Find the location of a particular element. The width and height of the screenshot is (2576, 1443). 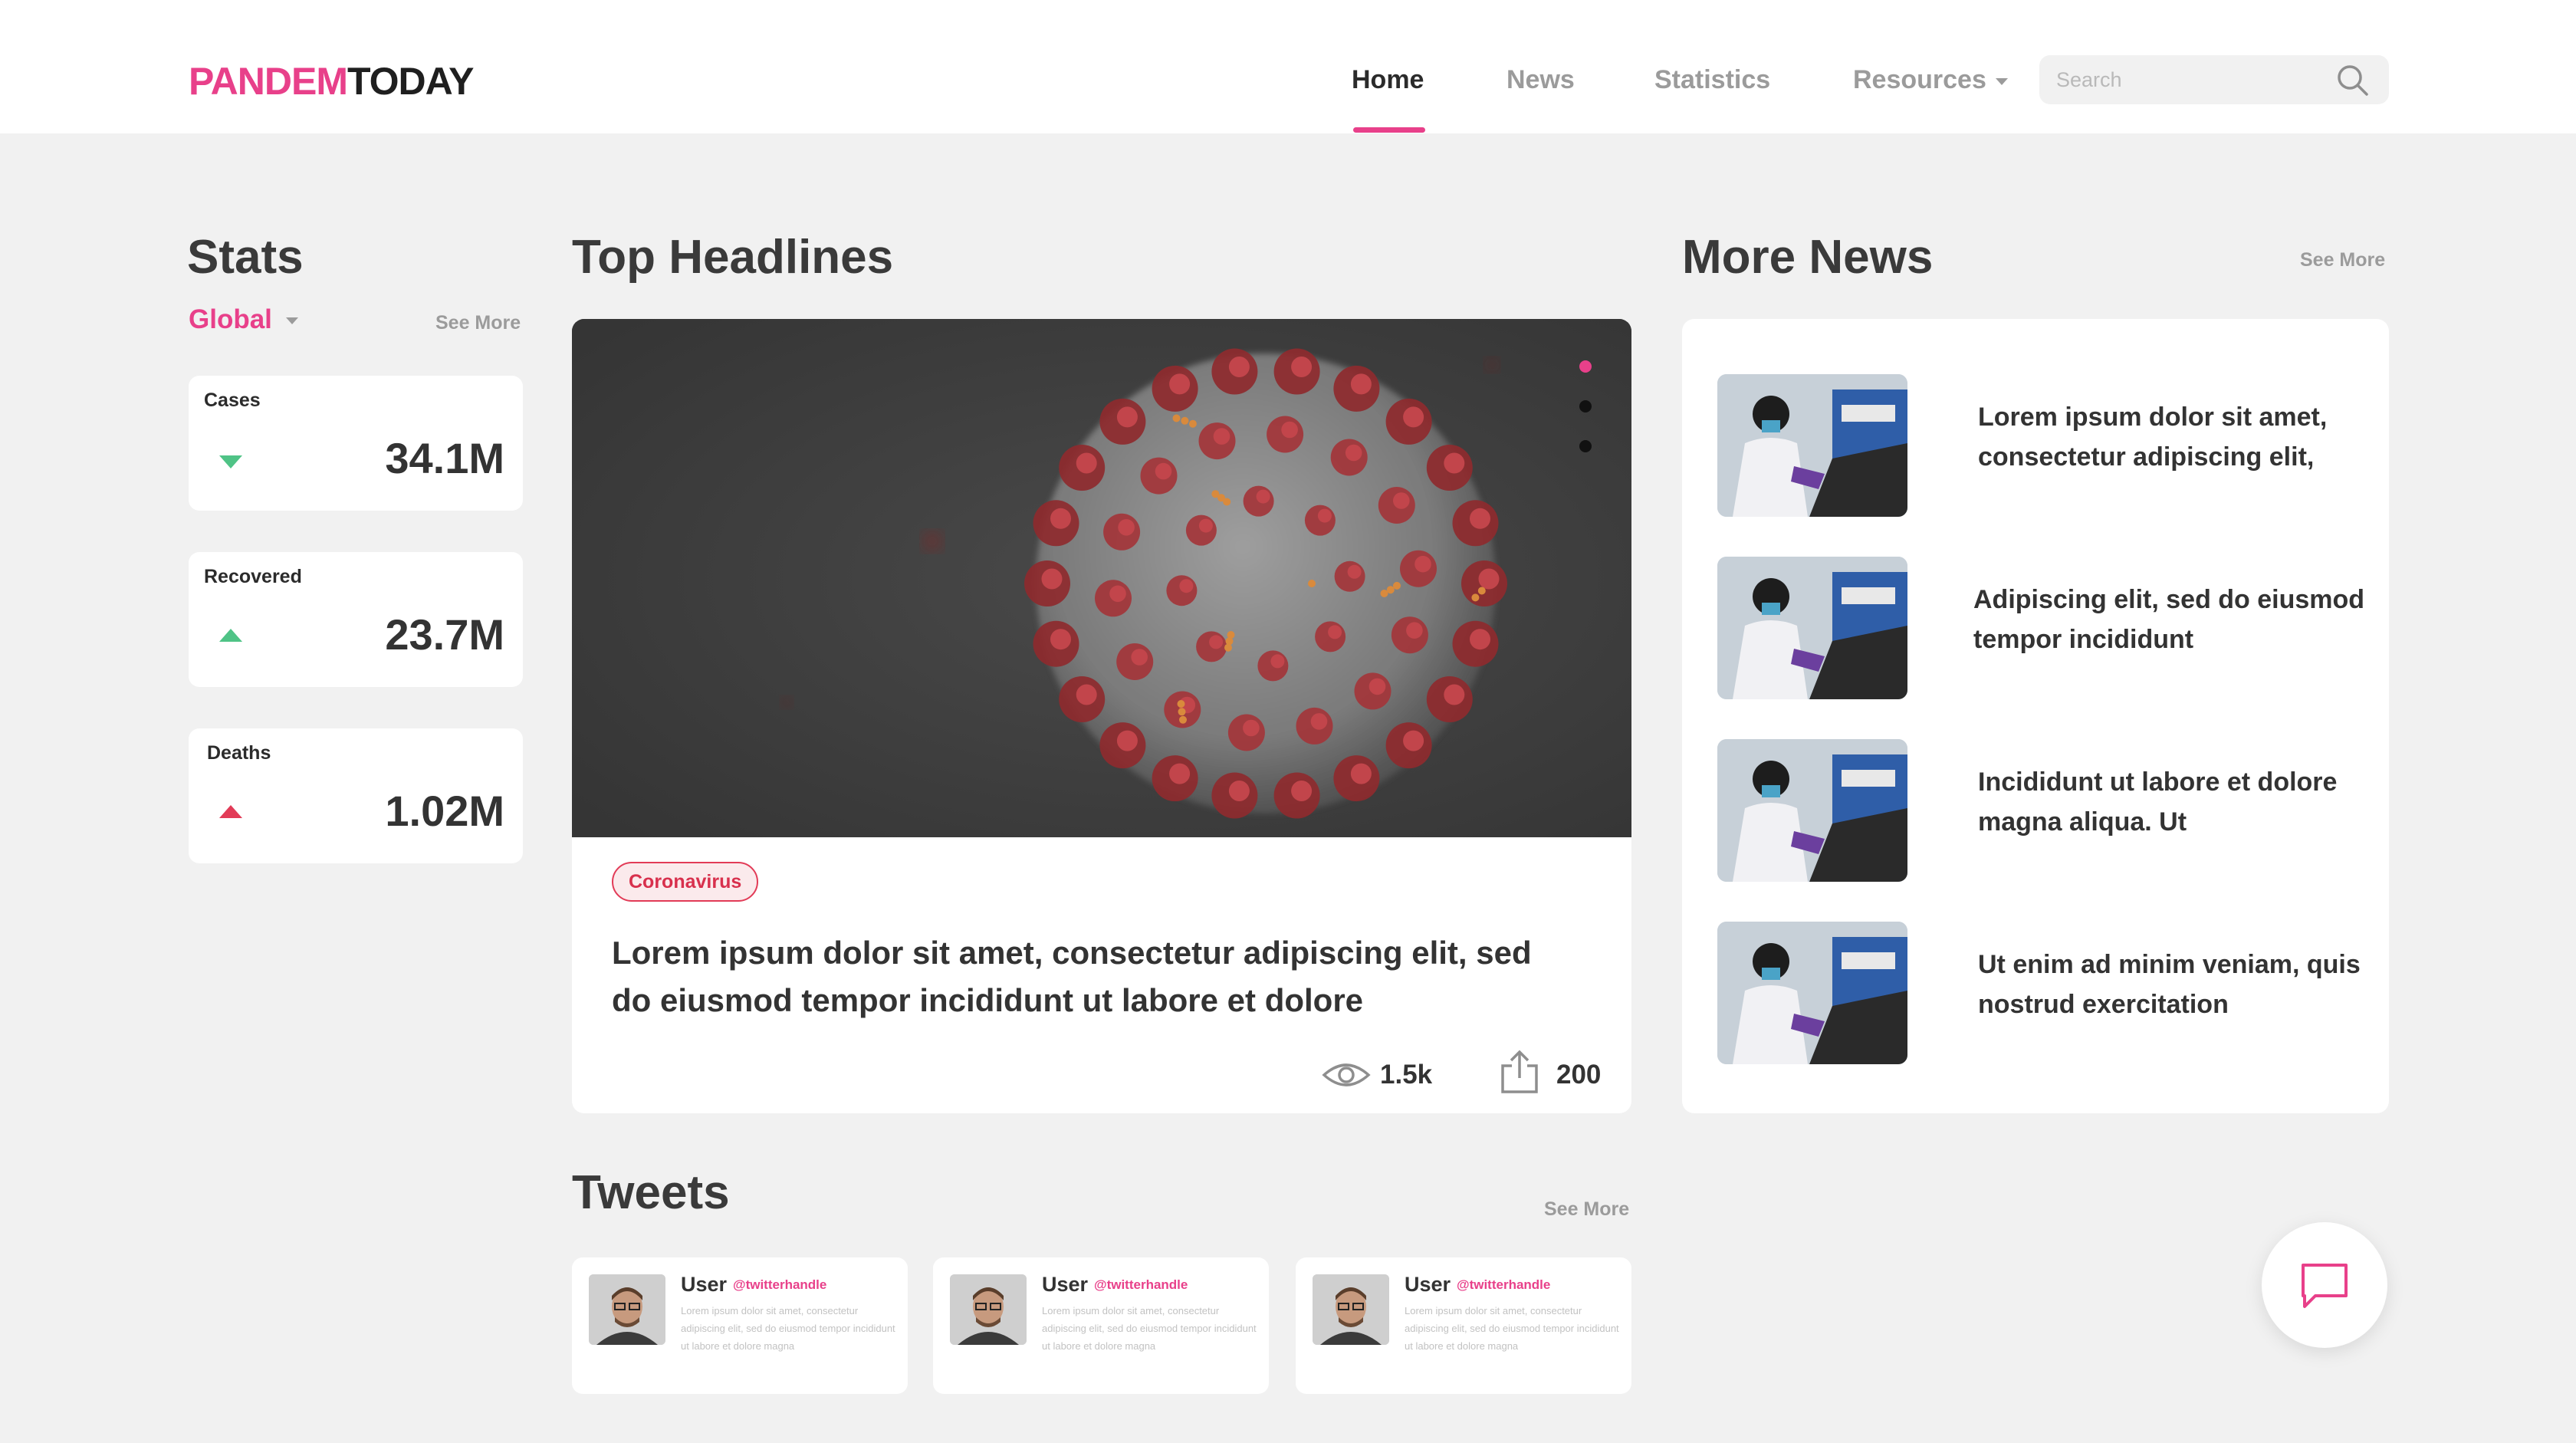

nav-home: Home is located at coordinates (1388, 80).